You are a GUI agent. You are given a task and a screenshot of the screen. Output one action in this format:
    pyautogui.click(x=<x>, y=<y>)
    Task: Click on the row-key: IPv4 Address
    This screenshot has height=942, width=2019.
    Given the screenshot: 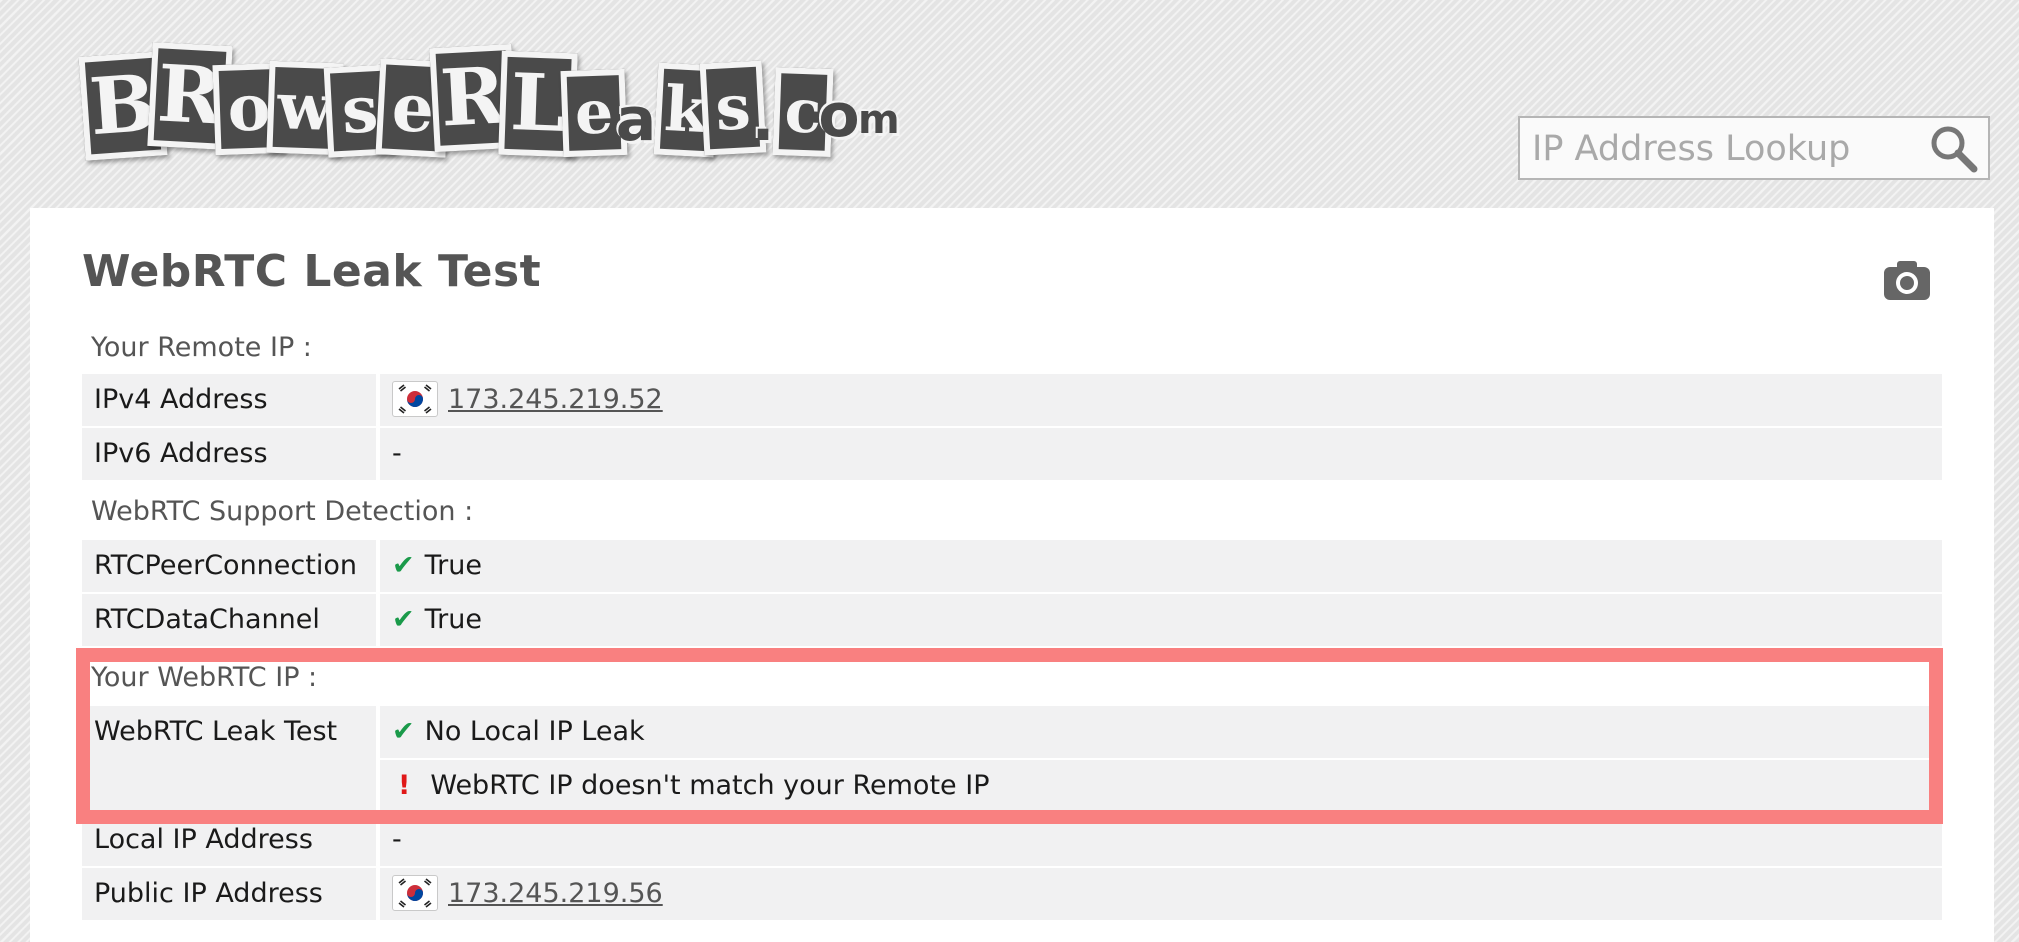 What is the action you would take?
    pyautogui.click(x=229, y=400)
    